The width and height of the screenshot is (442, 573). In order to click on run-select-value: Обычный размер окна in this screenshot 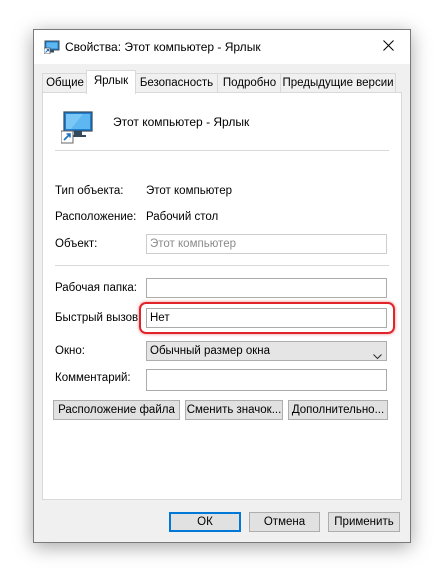, I will do `click(210, 351)`.